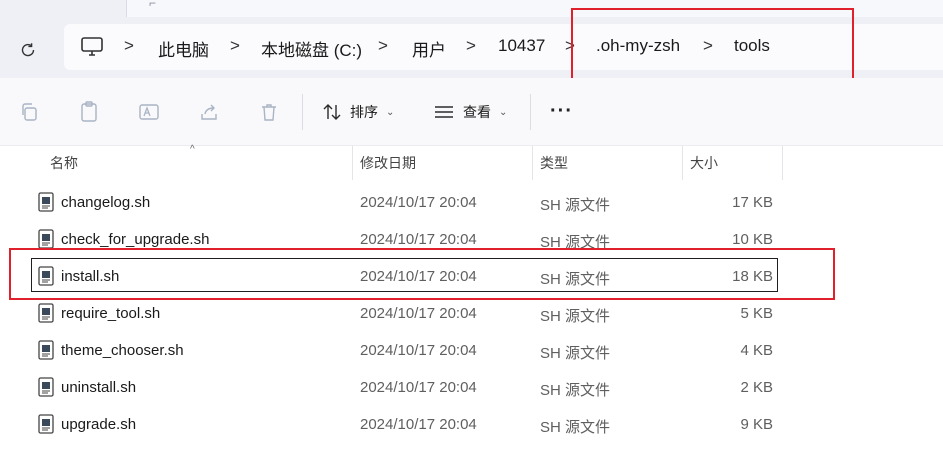  I want to click on file-size: 9 KB, so click(756, 424).